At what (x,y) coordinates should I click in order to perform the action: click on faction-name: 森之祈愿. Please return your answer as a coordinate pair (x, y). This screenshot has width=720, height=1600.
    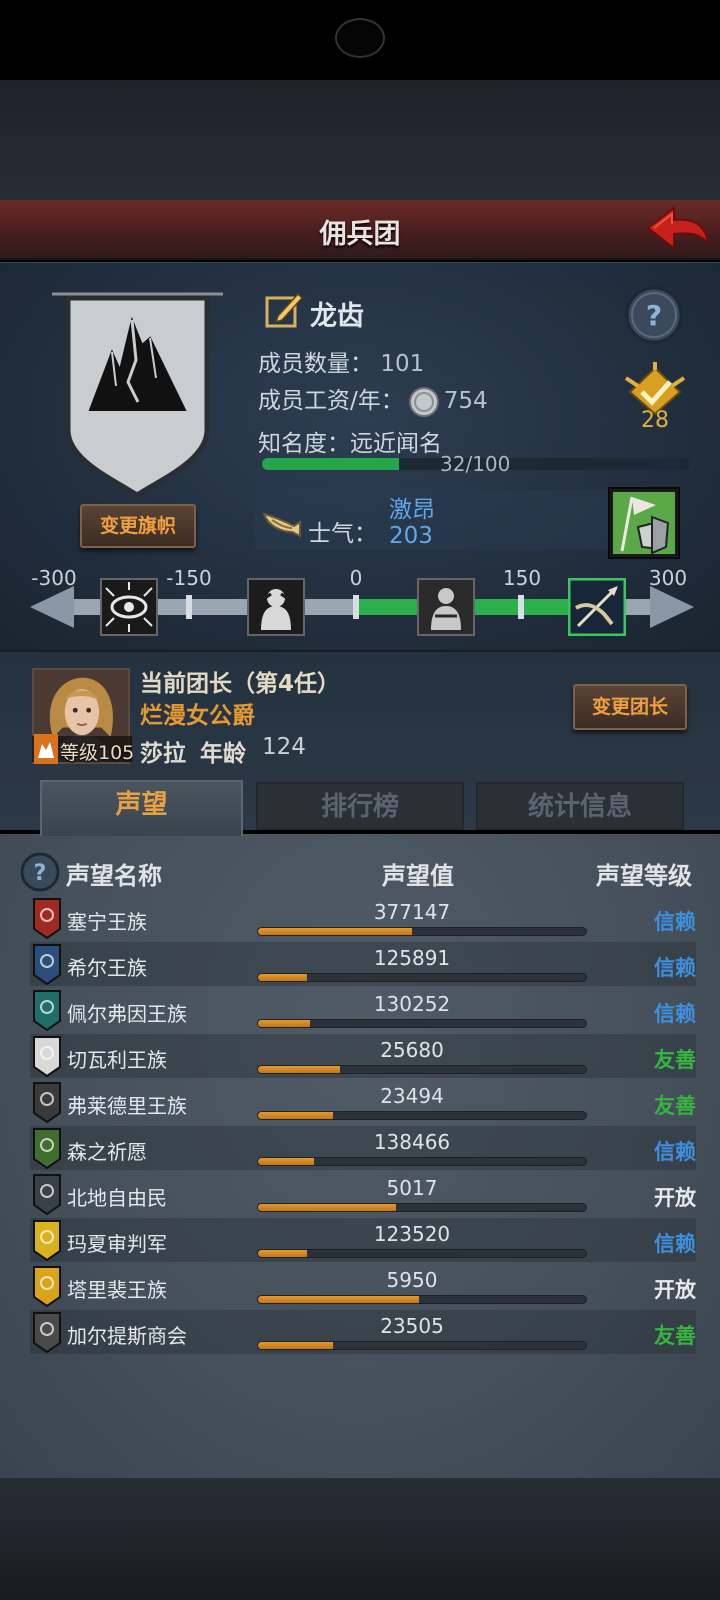
    Looking at the image, I should click on (107, 1152).